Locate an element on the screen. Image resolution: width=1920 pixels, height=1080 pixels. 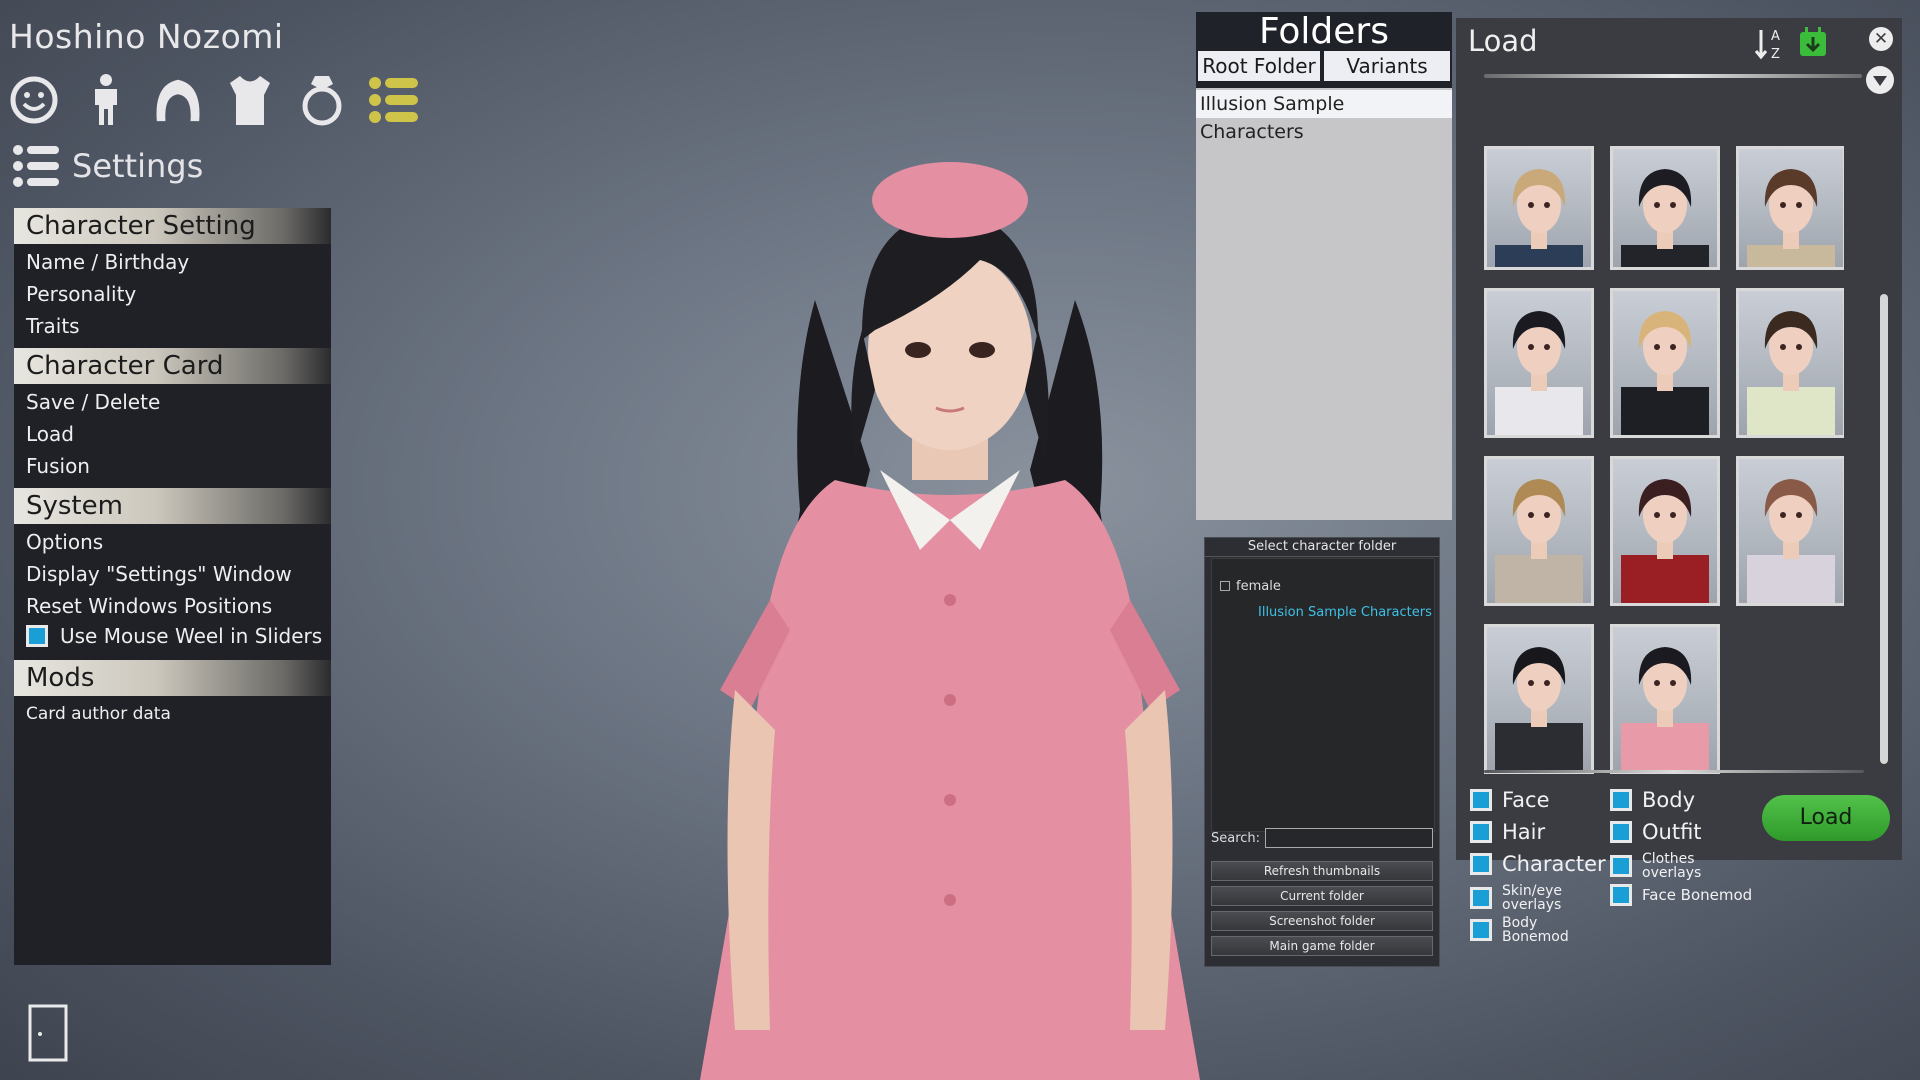
clothes-icon is located at coordinates (250, 100).